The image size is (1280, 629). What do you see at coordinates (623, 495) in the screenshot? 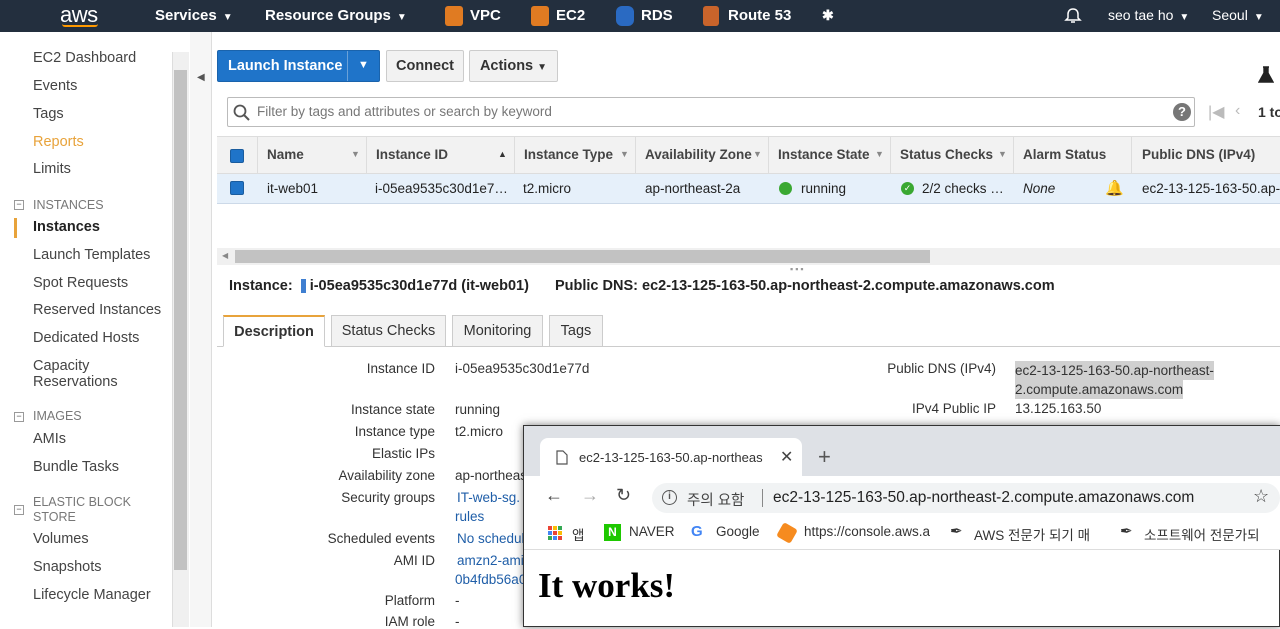
I see `reload-icon: ↻` at bounding box center [623, 495].